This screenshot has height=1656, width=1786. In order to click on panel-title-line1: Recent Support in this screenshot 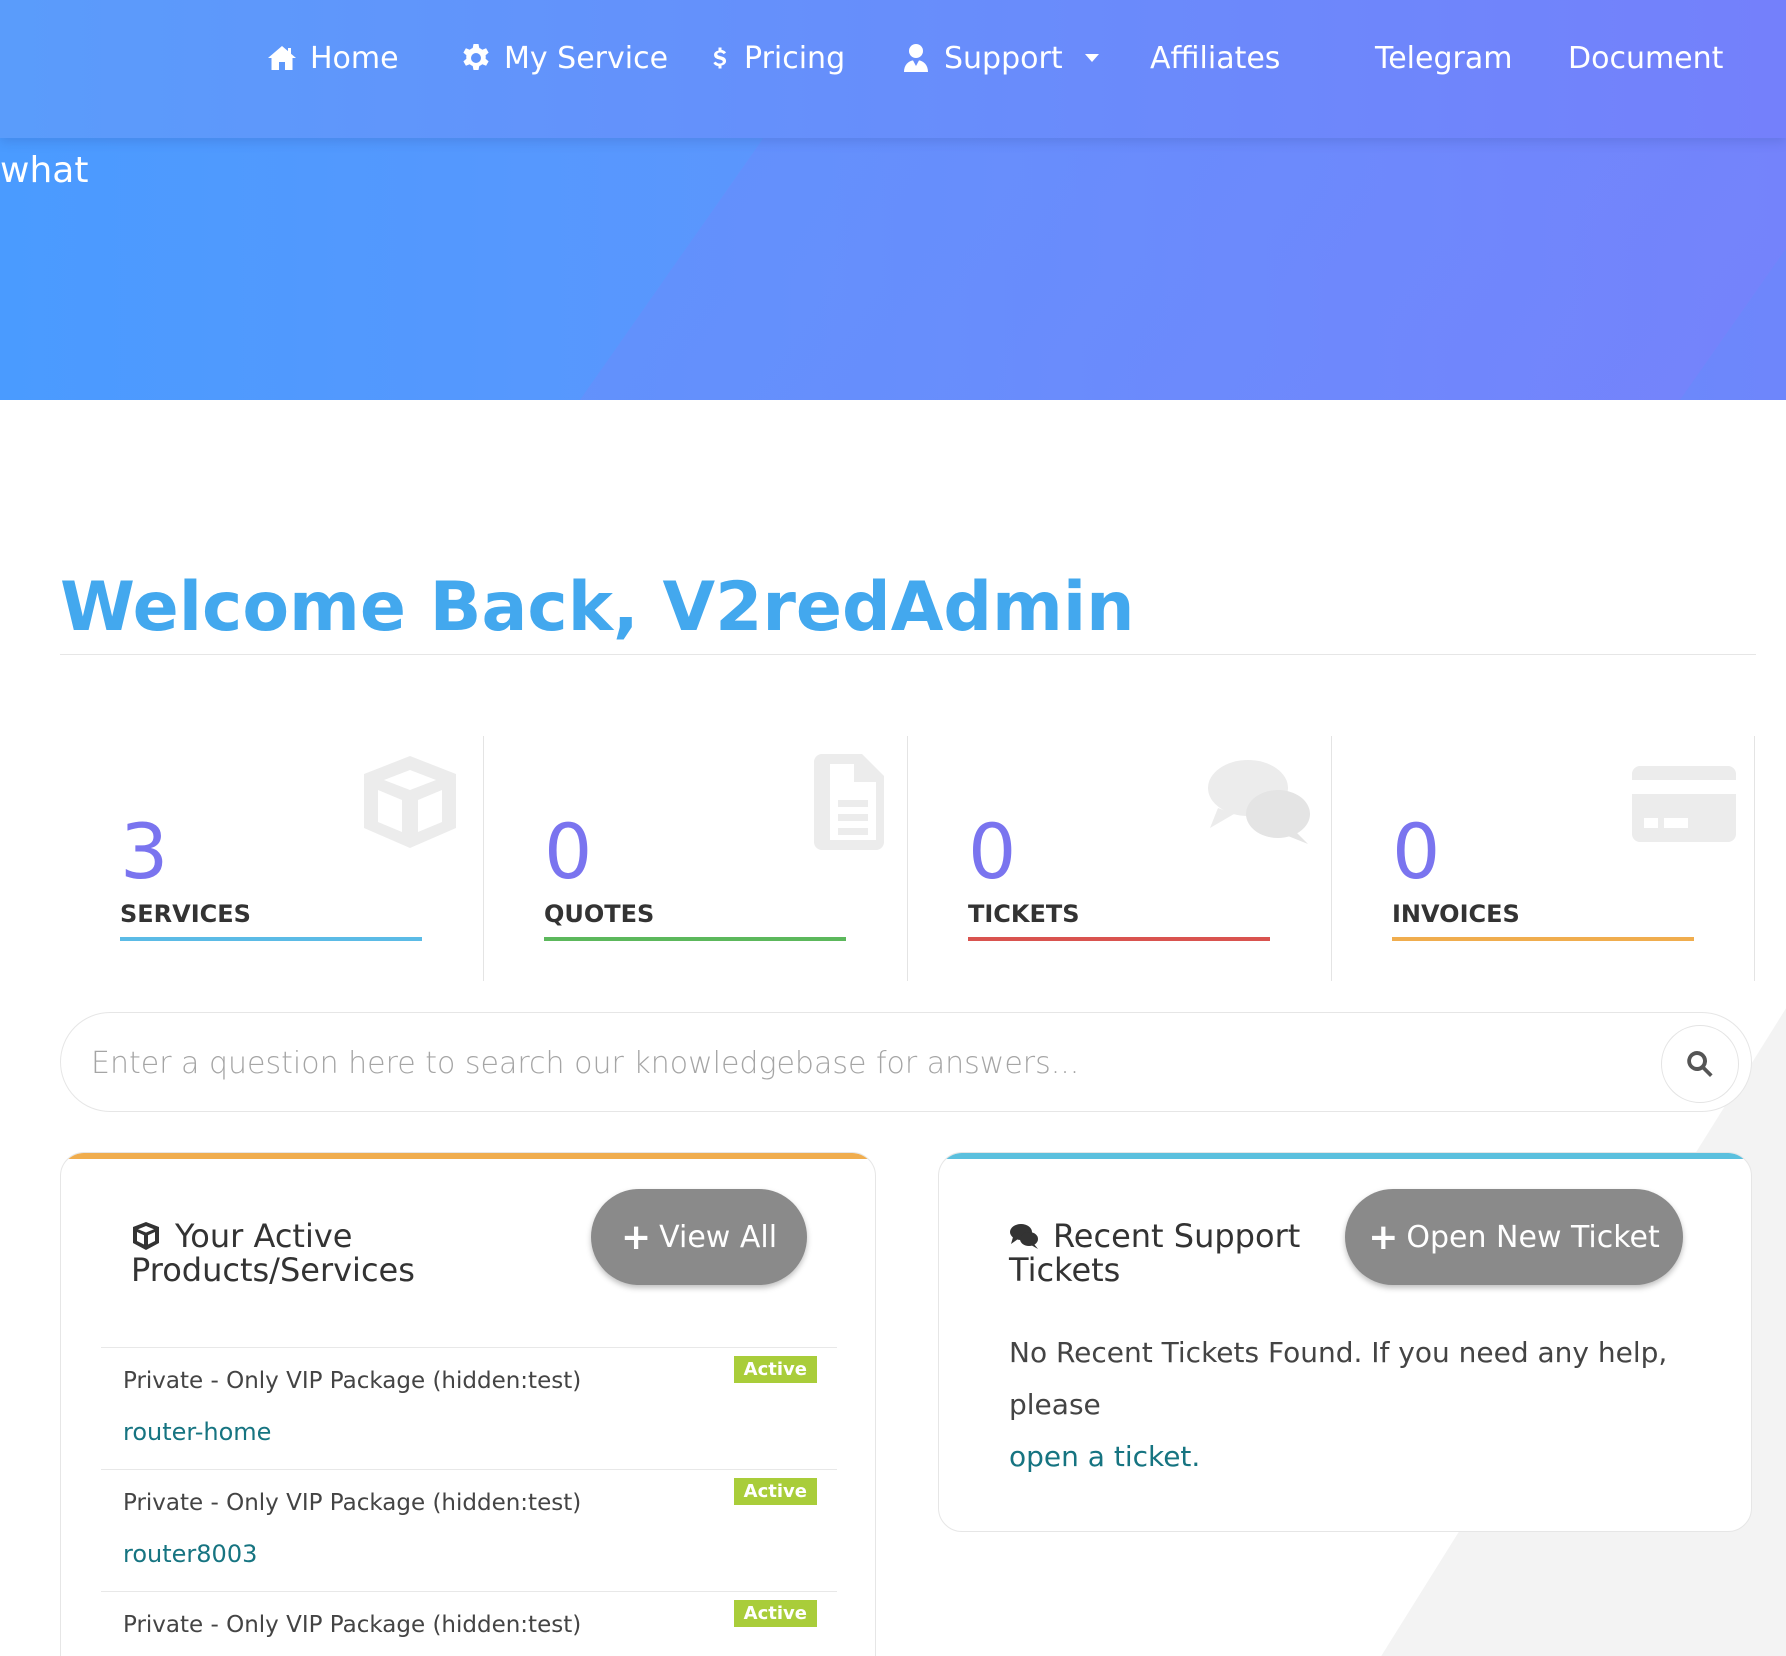, I will do `click(1177, 1236)`.